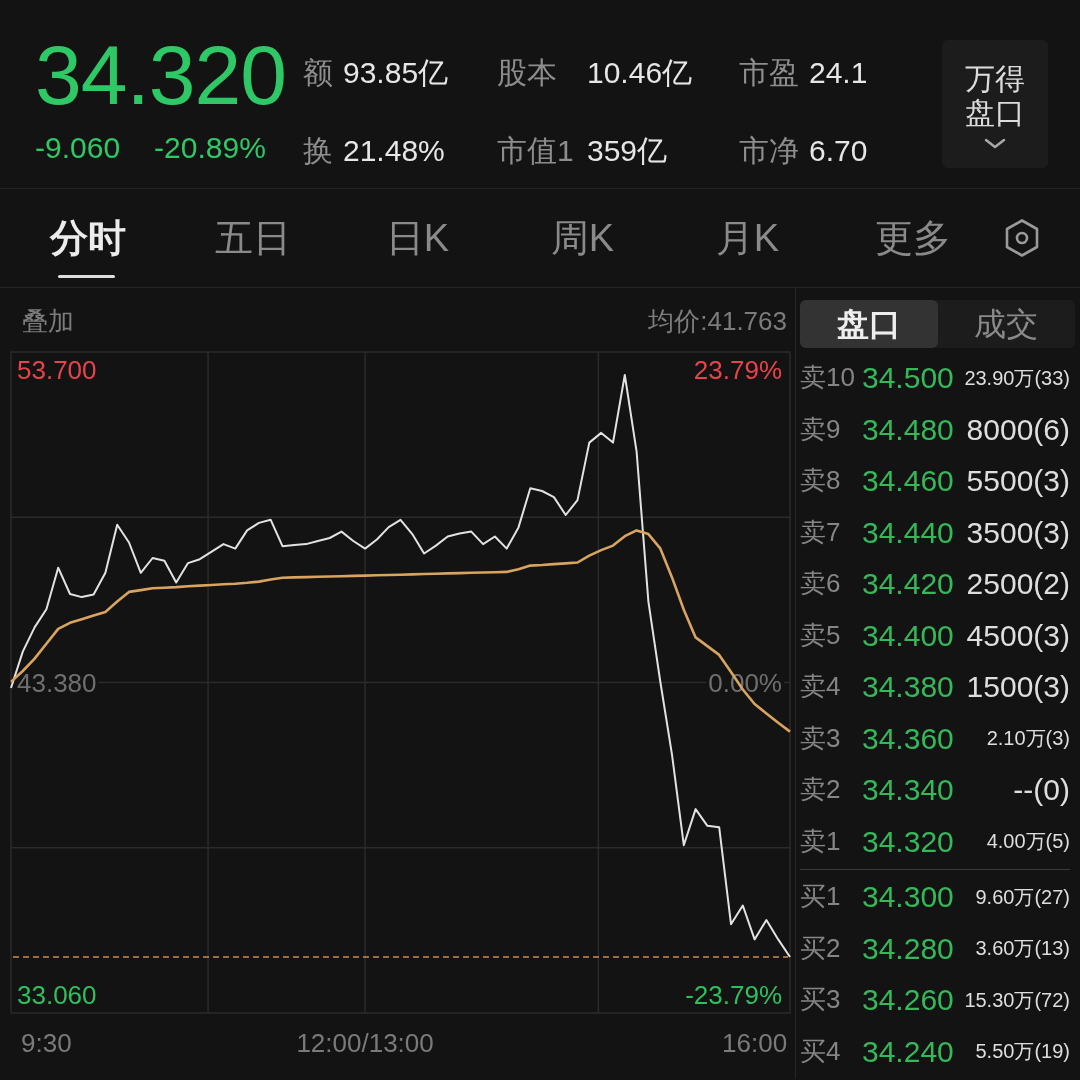 The image size is (1080, 1080). I want to click on order-price: 34.480, so click(908, 429).